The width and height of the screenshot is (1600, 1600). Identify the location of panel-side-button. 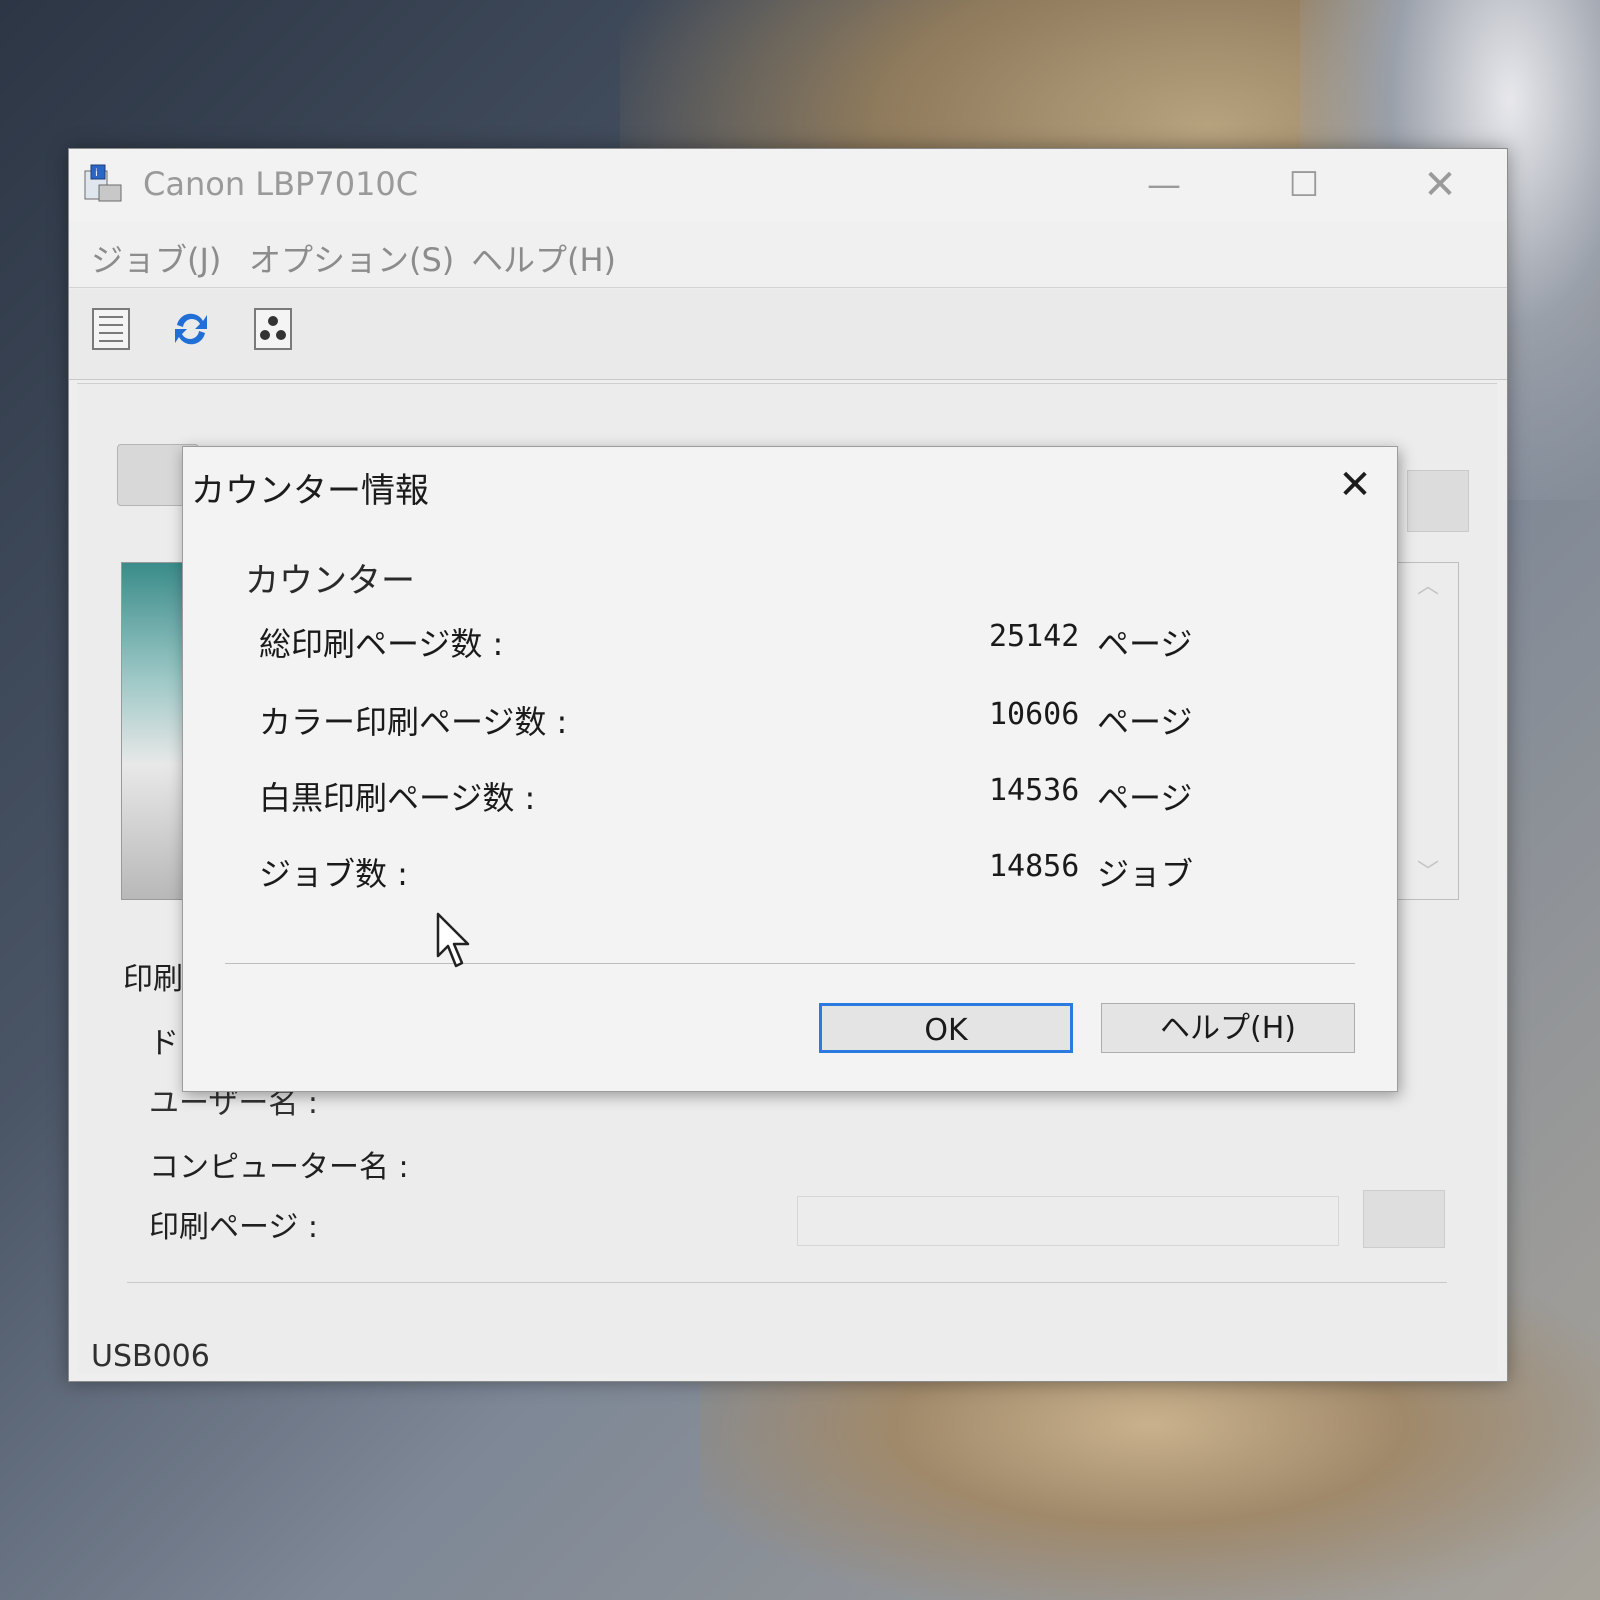
(1438, 501).